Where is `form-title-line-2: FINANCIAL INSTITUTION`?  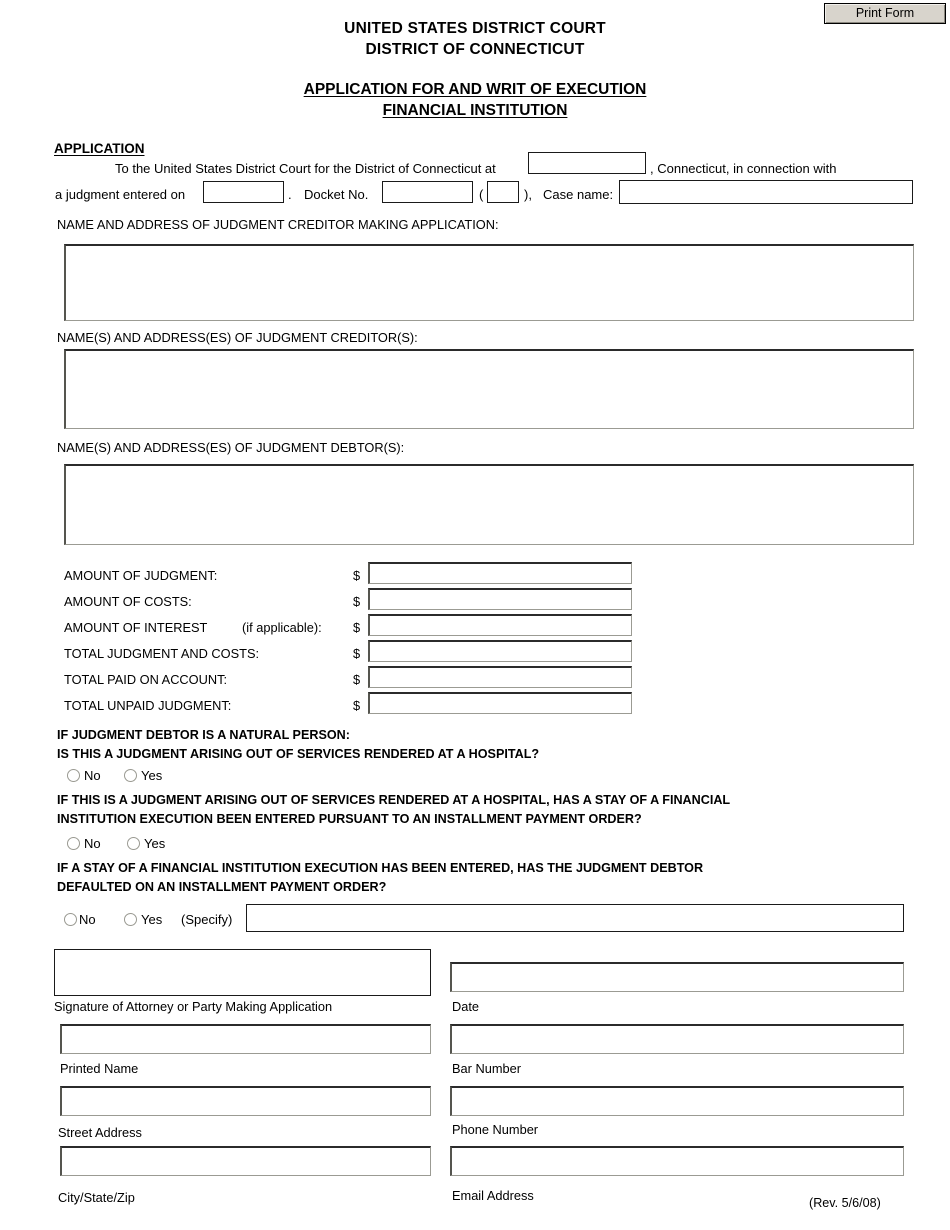
form-title-line-2: FINANCIAL INSTITUTION is located at coordinates (475, 110).